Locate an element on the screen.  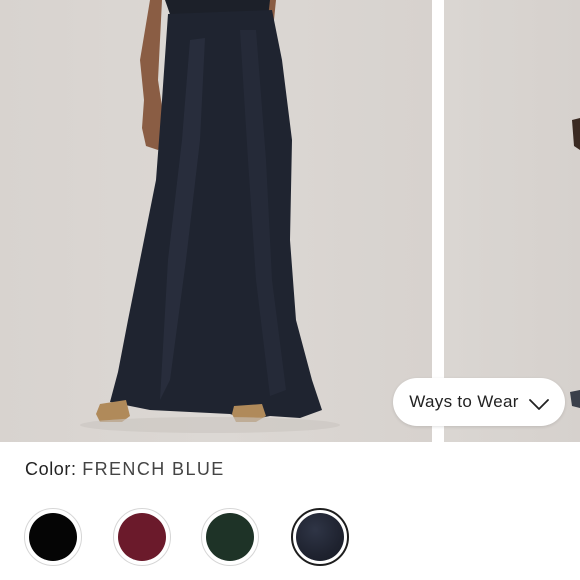
swatch-french-blue-color is located at coordinates (320, 537).